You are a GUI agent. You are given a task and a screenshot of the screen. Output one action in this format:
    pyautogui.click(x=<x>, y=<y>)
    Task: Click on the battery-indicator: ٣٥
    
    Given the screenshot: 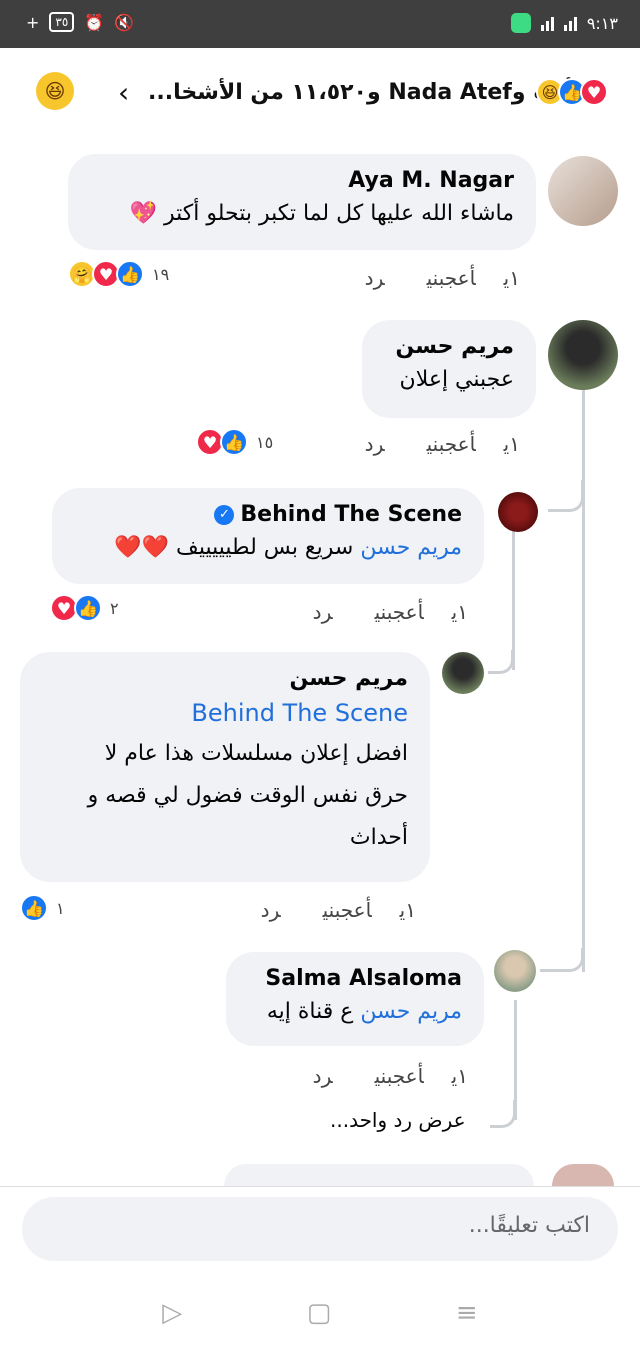 What is the action you would take?
    pyautogui.click(x=62, y=22)
    